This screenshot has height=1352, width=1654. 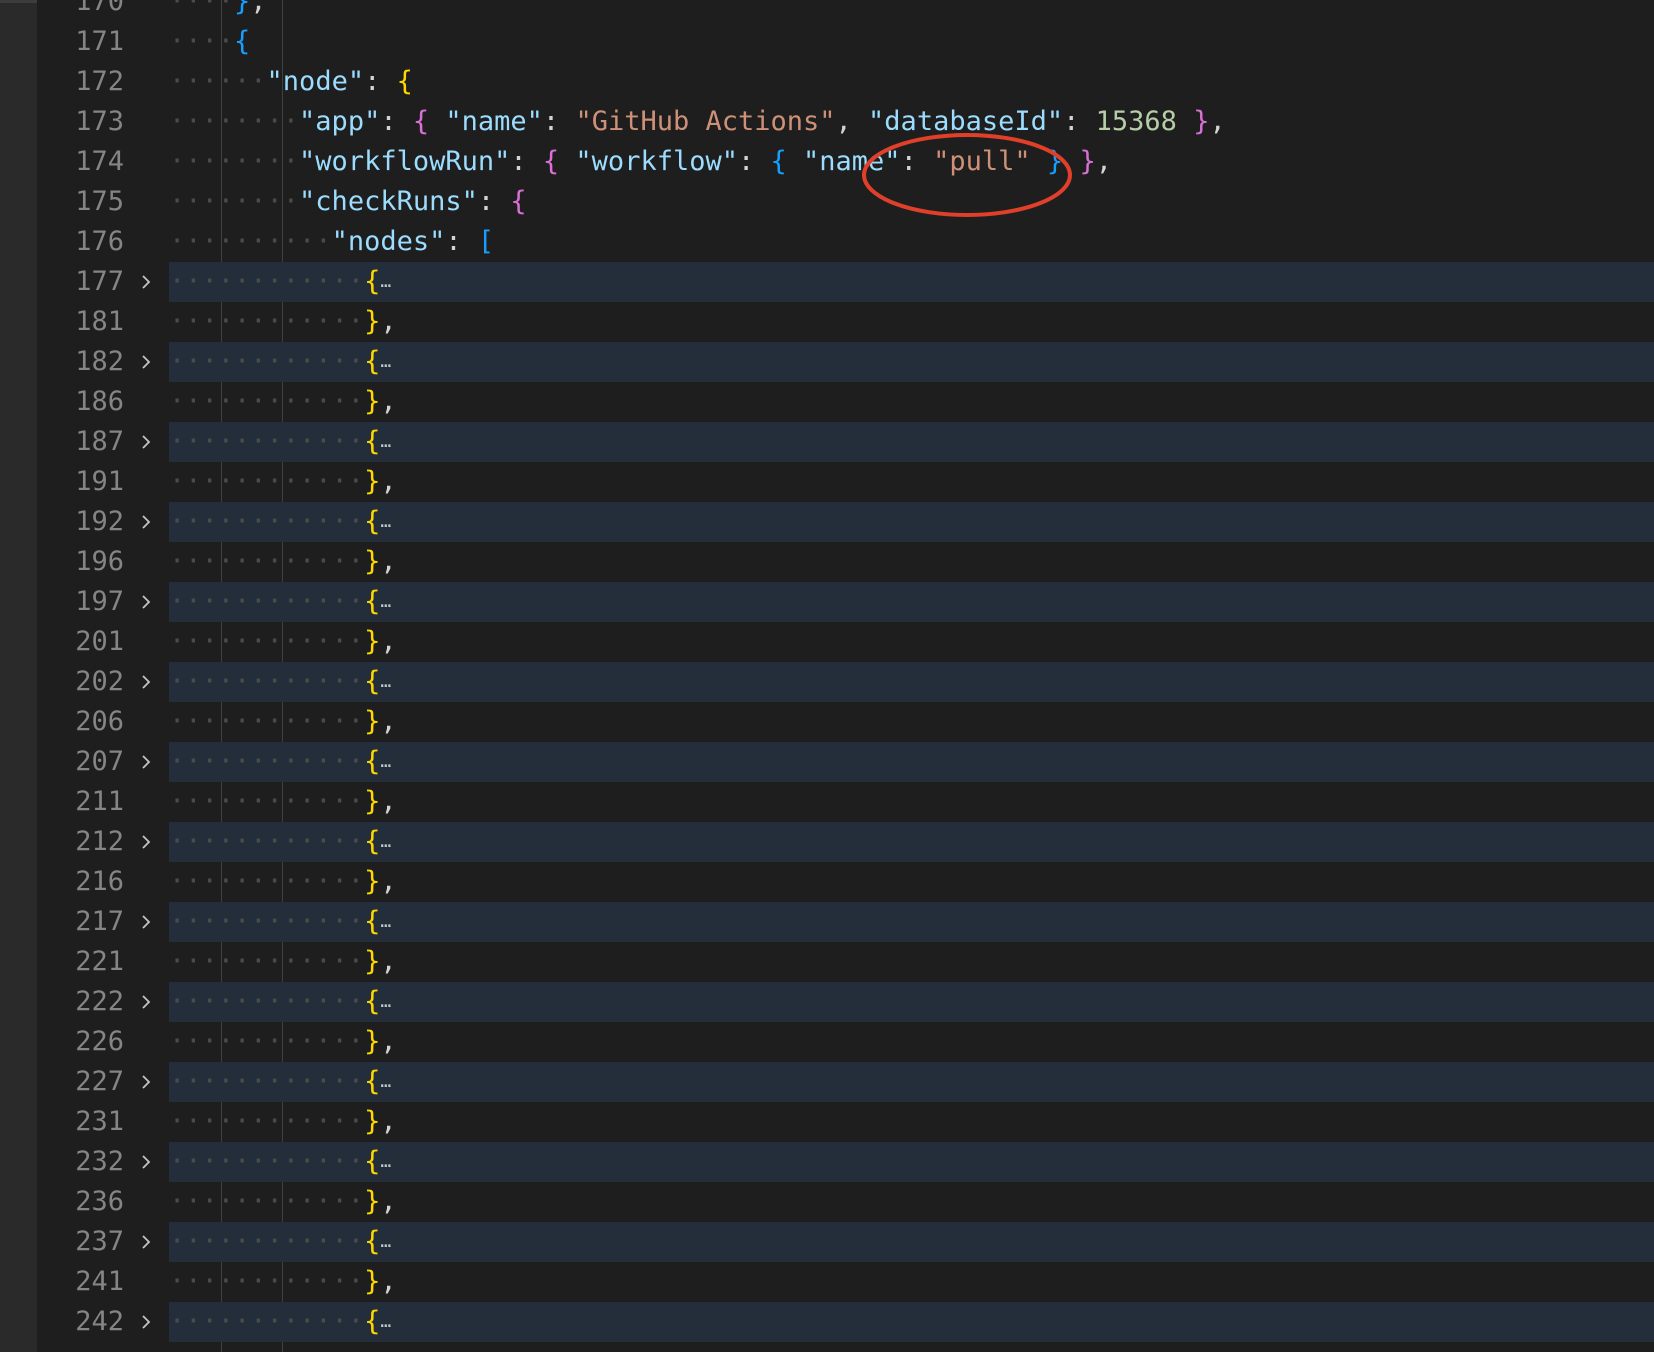 I want to click on line-number: 187, so click(x=99, y=441).